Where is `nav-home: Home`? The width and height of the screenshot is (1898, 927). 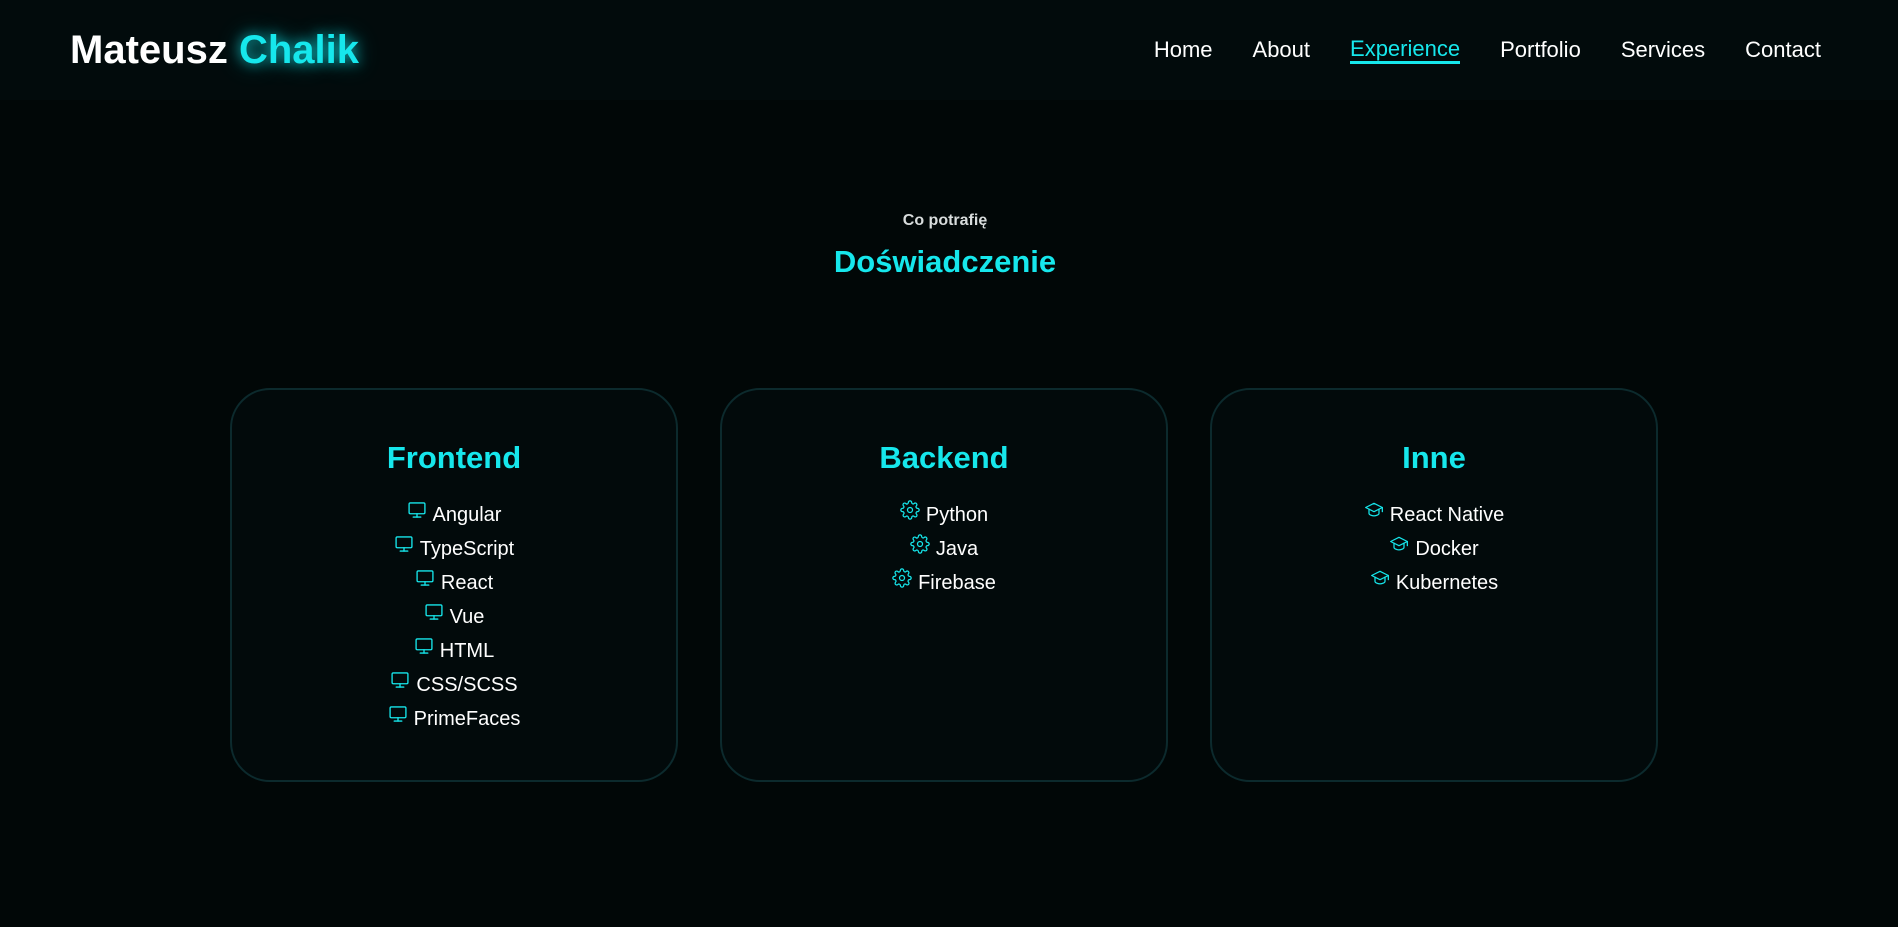 nav-home: Home is located at coordinates (1183, 50).